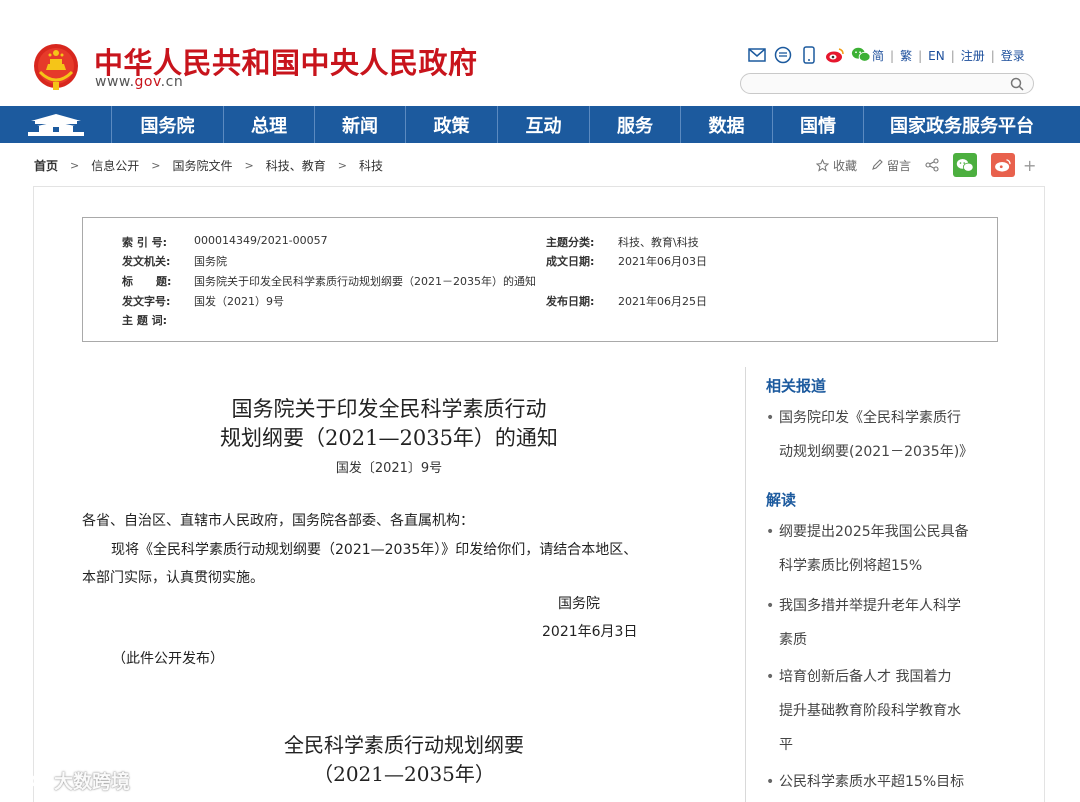 This screenshot has width=1080, height=802. Describe the element at coordinates (404, 774) in the screenshot. I see `plan-title-years: （2021—2035年）` at that location.